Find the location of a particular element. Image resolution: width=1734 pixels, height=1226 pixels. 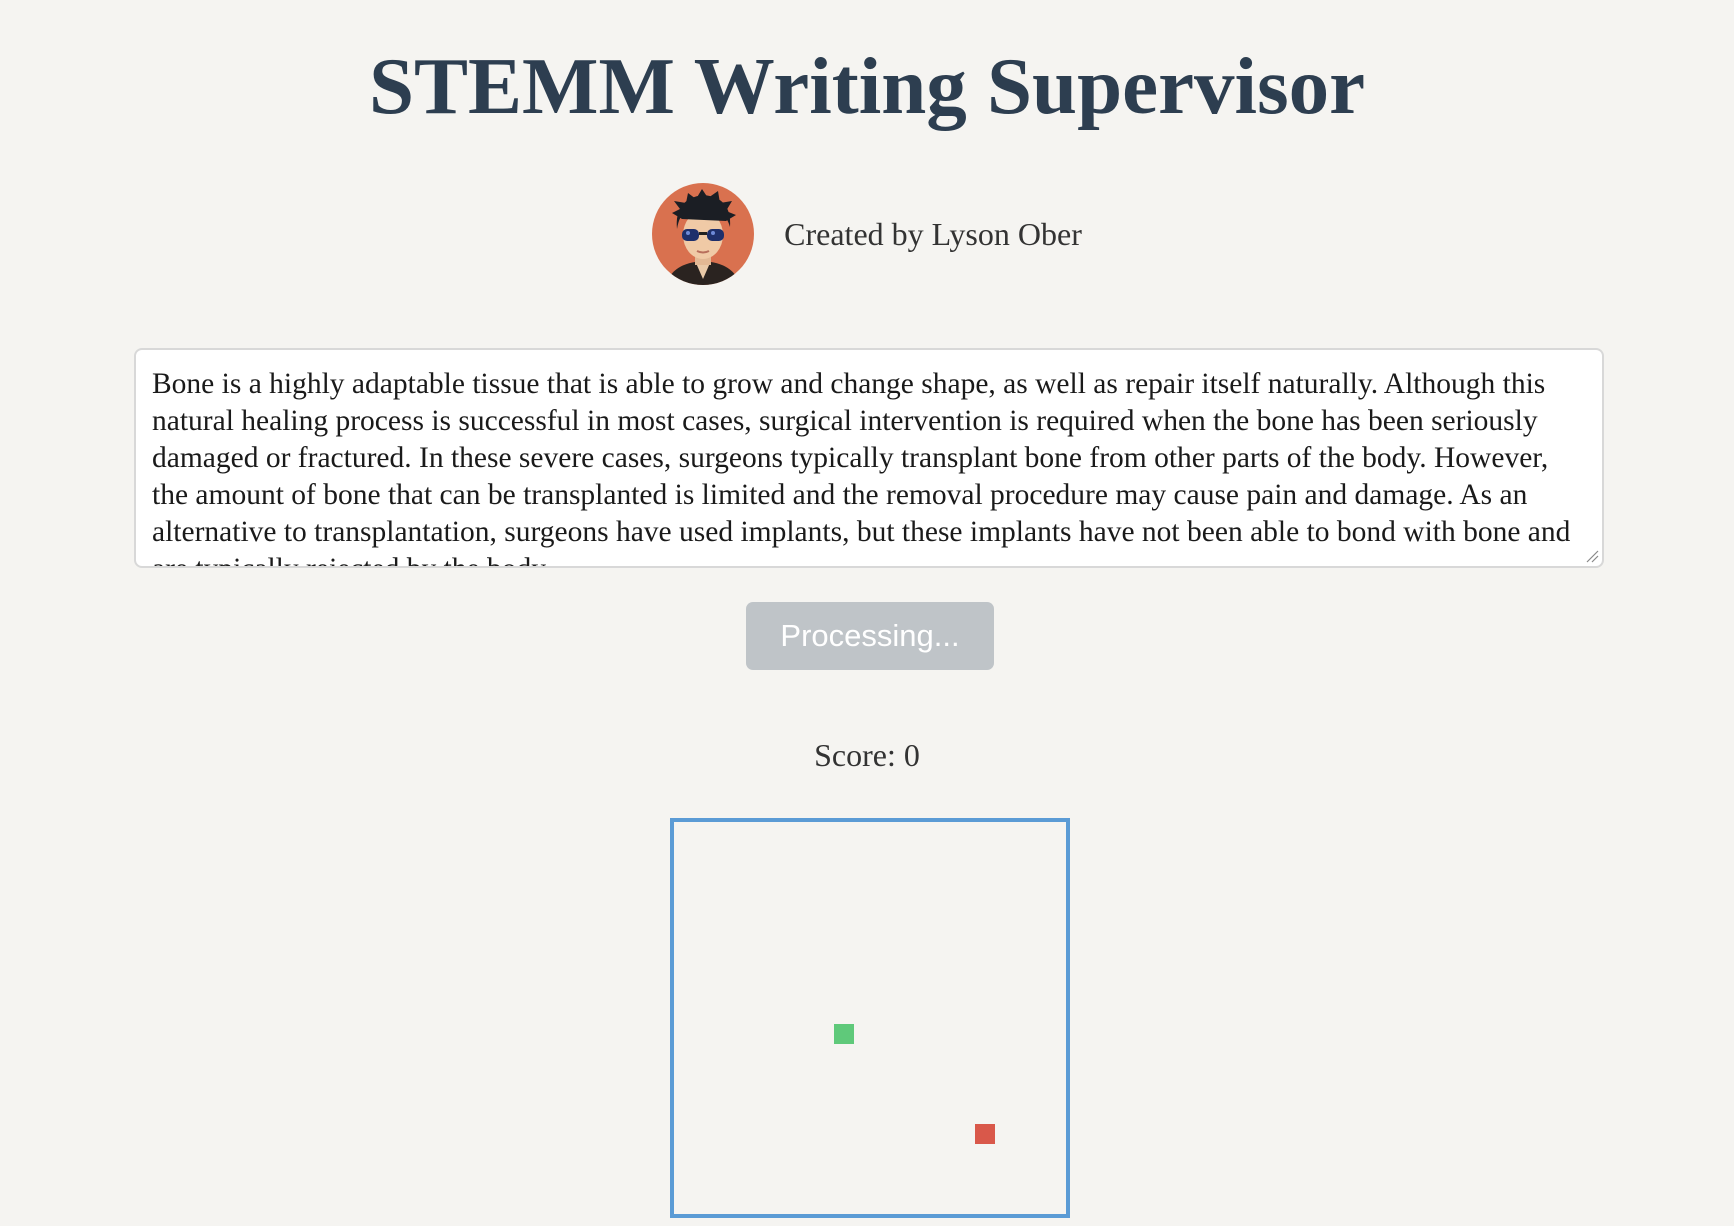

page-title: STEMM Writing Supervisor is located at coordinates (867, 86).